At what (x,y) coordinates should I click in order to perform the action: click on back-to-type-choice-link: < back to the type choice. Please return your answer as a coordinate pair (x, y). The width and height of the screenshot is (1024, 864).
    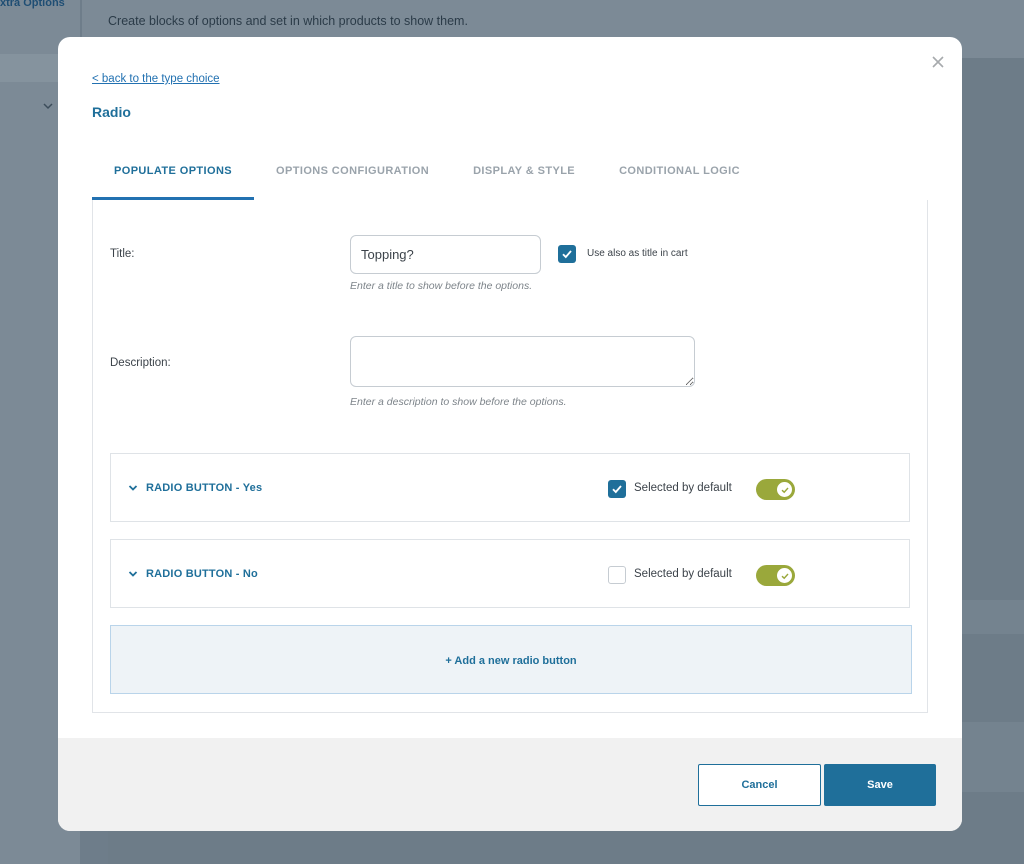
    Looking at the image, I should click on (156, 79).